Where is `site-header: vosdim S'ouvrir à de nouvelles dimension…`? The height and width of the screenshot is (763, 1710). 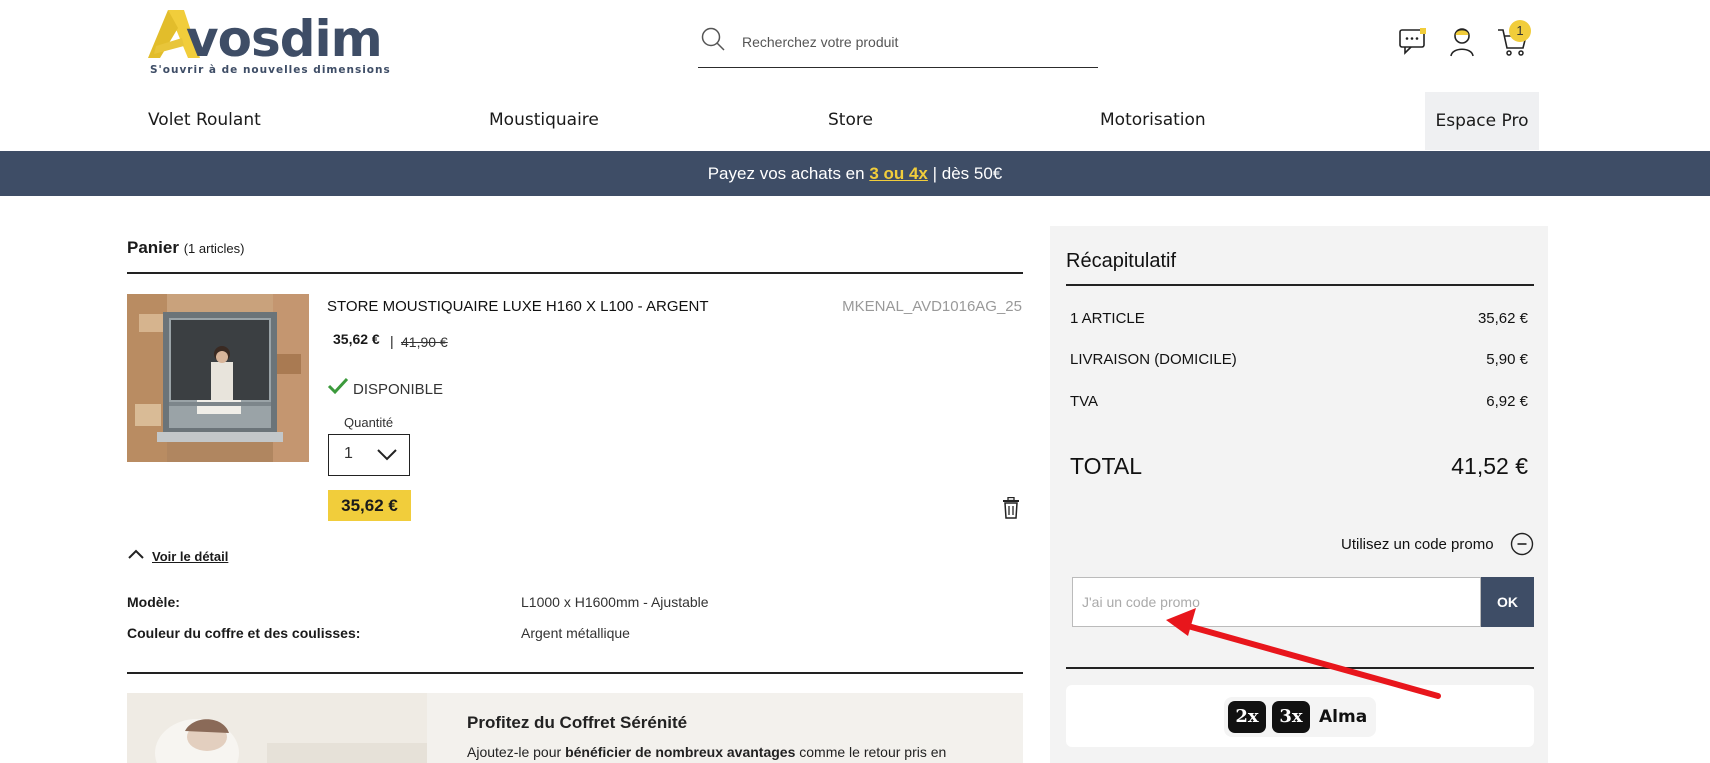 site-header: vosdim S'ouvrir à de nouvelles dimension… is located at coordinates (855, 45).